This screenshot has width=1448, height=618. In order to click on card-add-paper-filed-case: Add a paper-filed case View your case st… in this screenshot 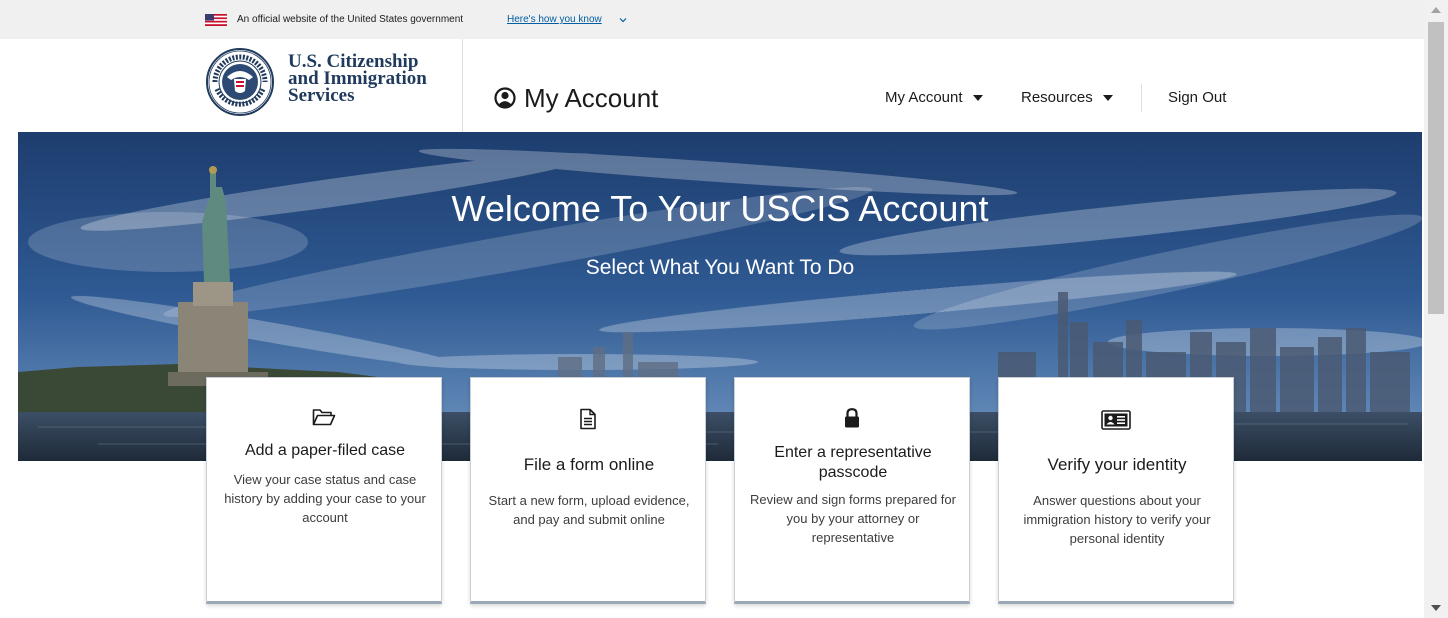, I will do `click(324, 490)`.